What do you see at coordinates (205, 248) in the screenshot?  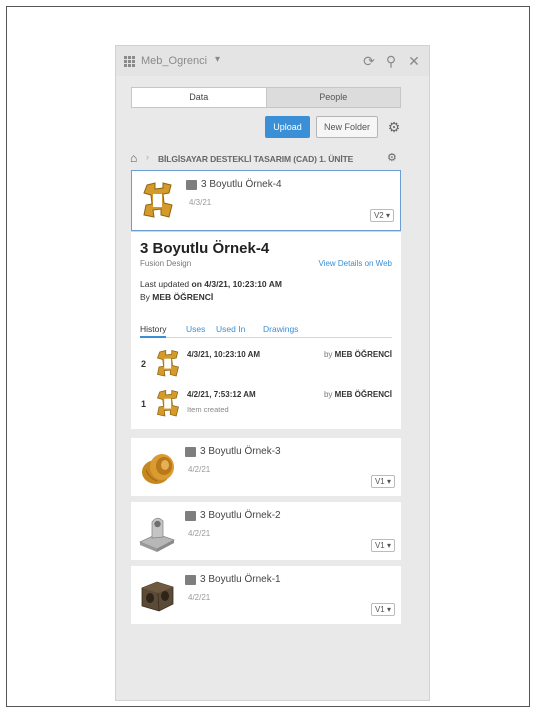 I see `detail-title: 3 Boyutlu Örnek-4` at bounding box center [205, 248].